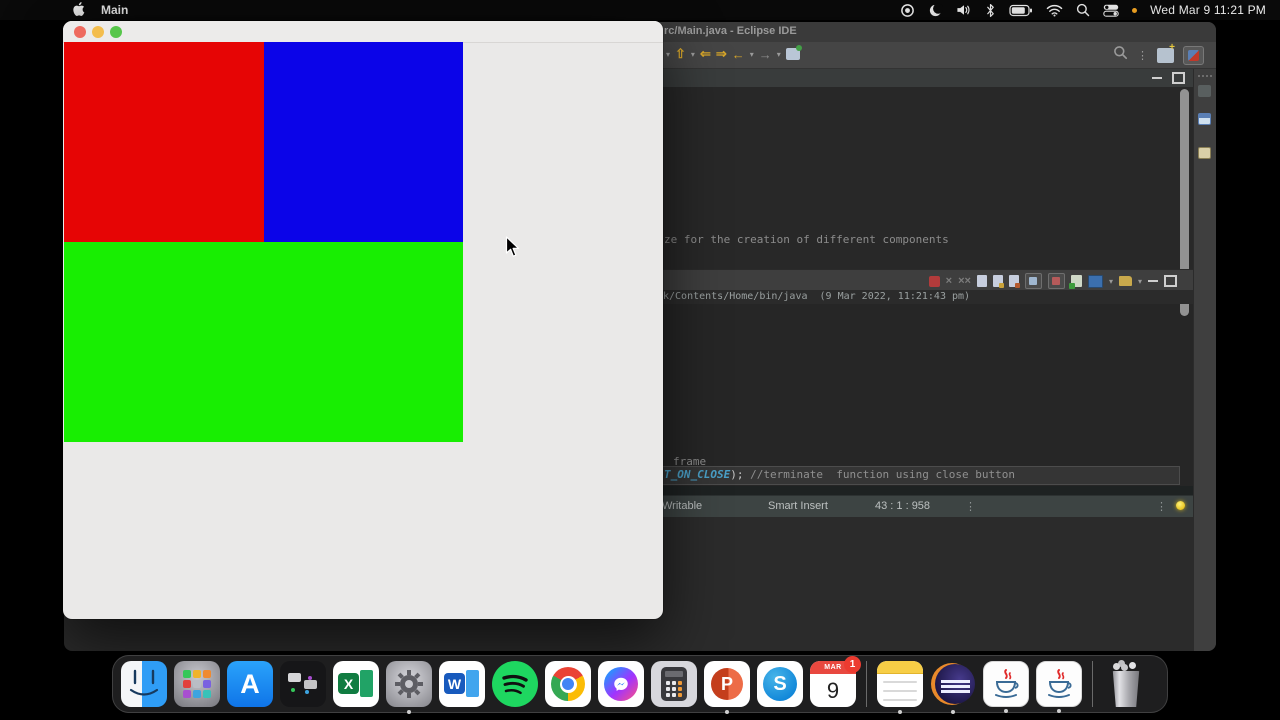 This screenshot has height=720, width=1280. I want to click on excel-x-glyph: X, so click(348, 683).